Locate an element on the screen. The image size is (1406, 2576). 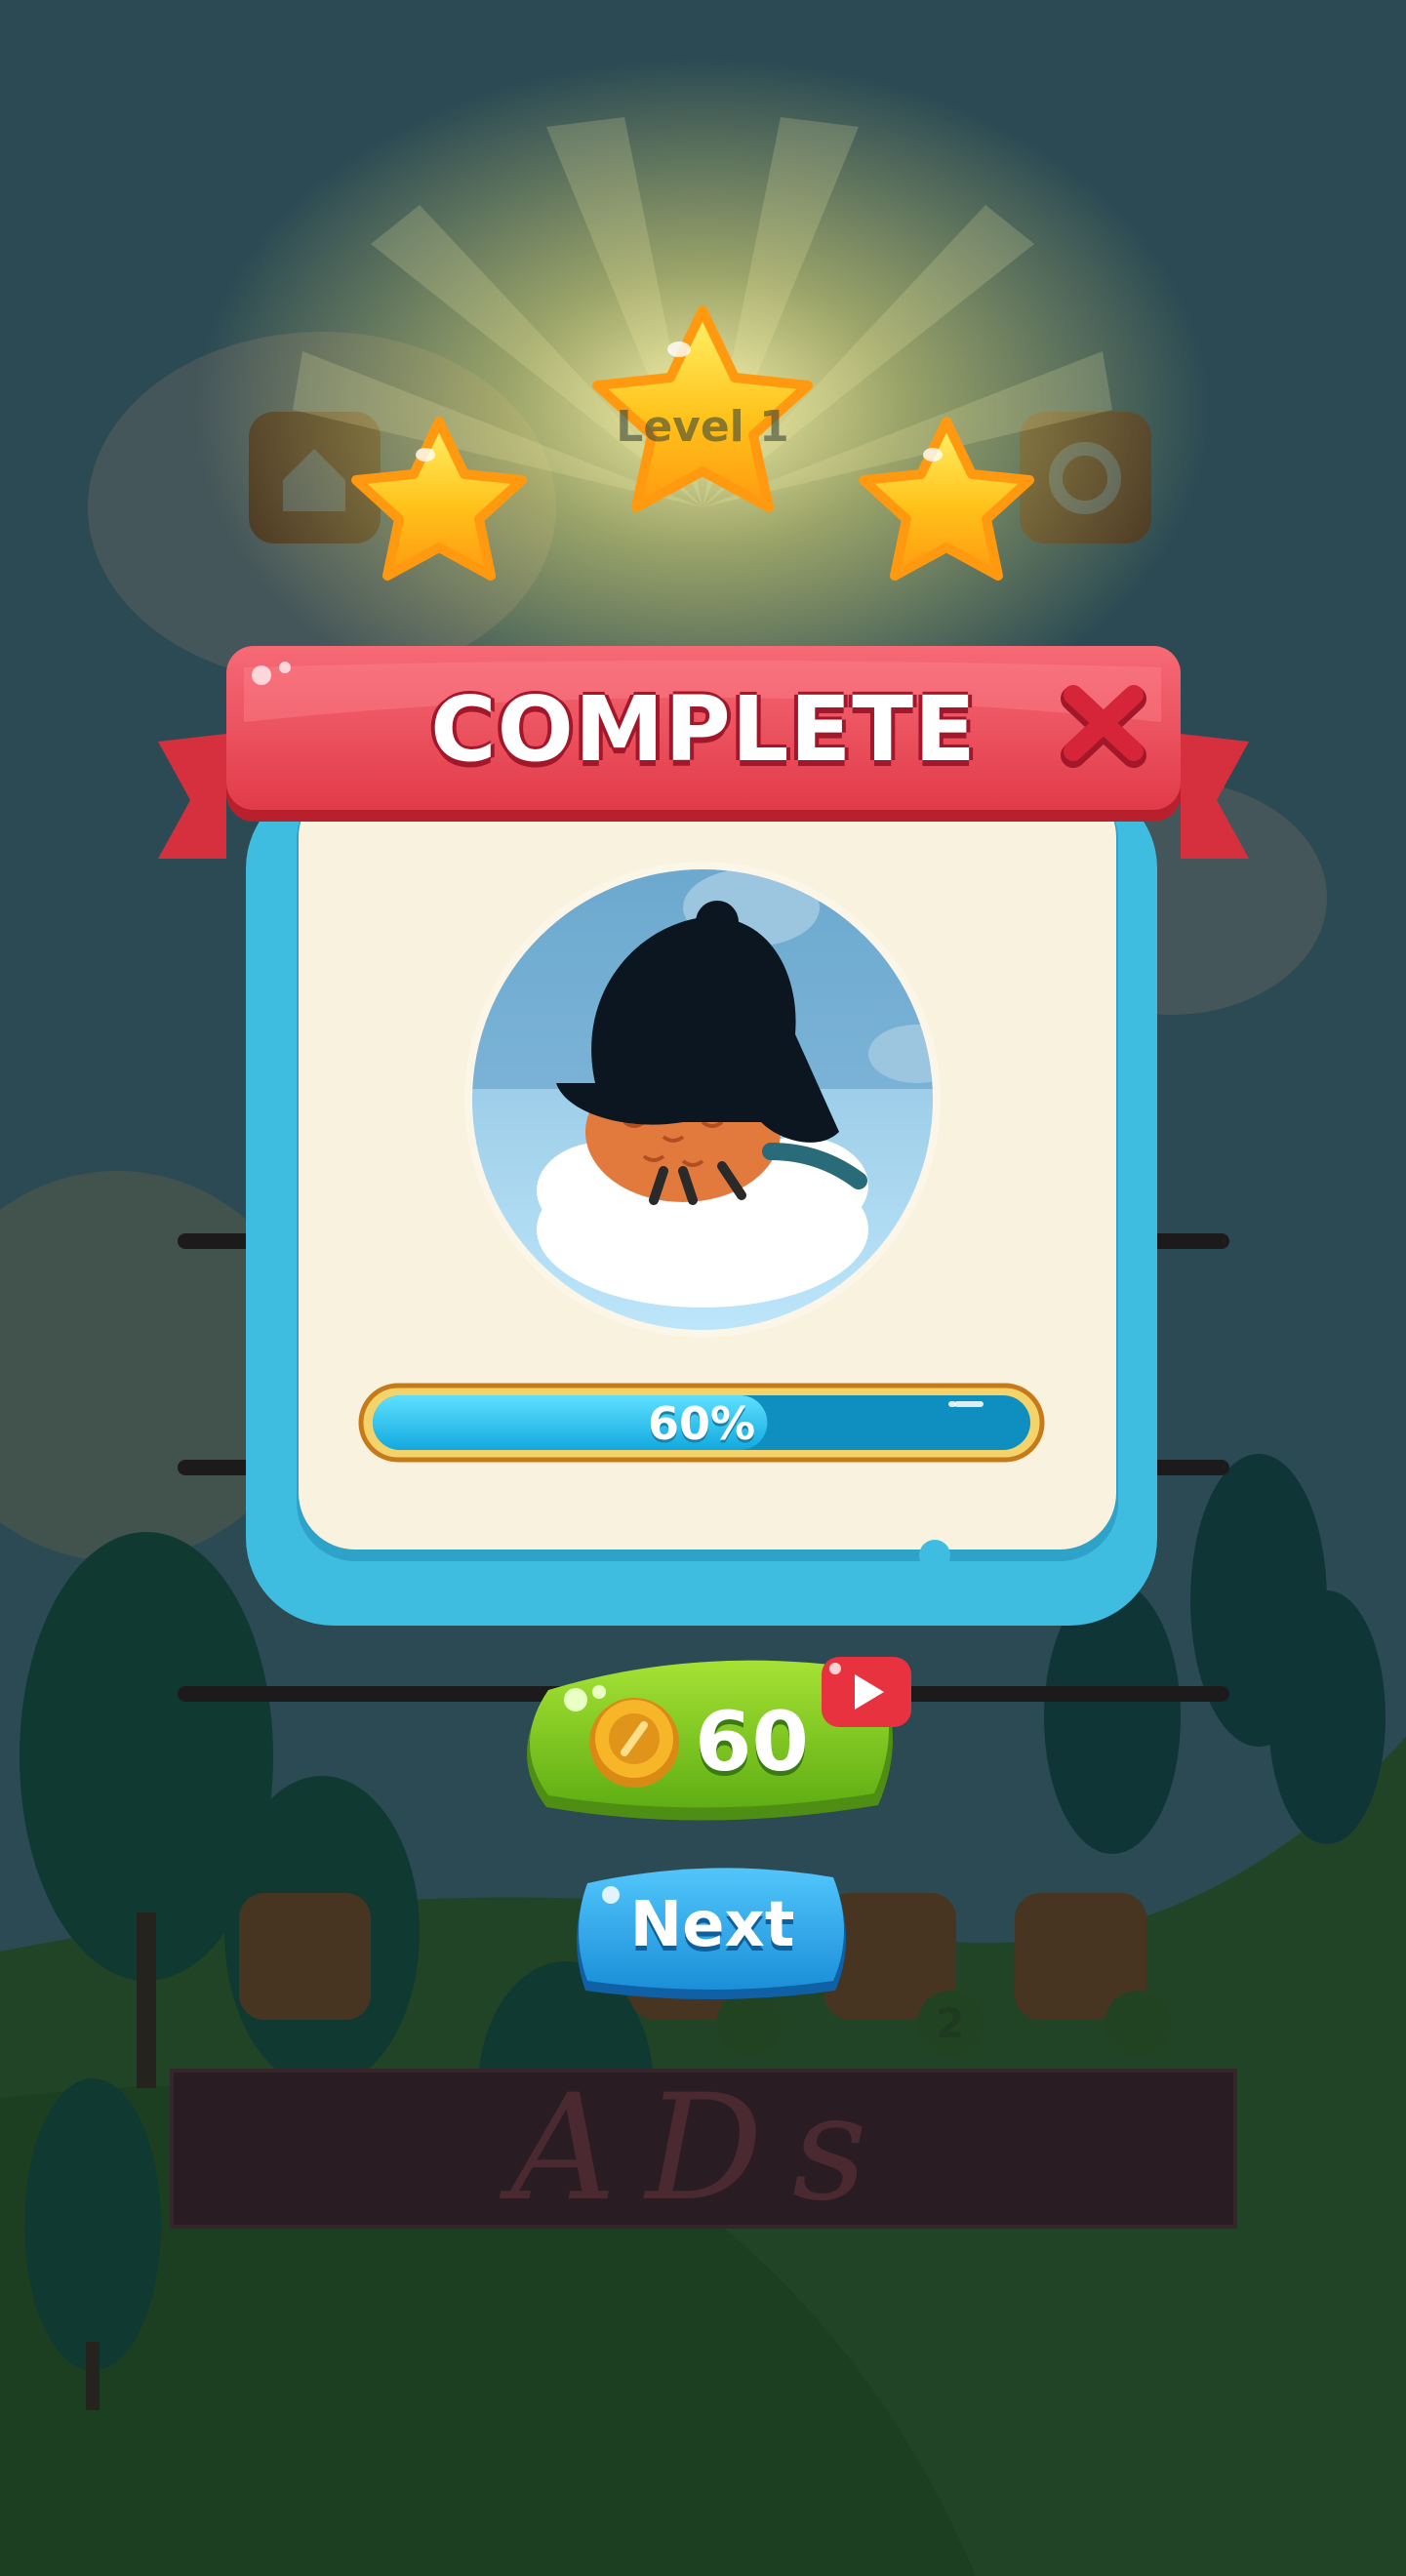
coin-icon is located at coordinates (634, 1743).